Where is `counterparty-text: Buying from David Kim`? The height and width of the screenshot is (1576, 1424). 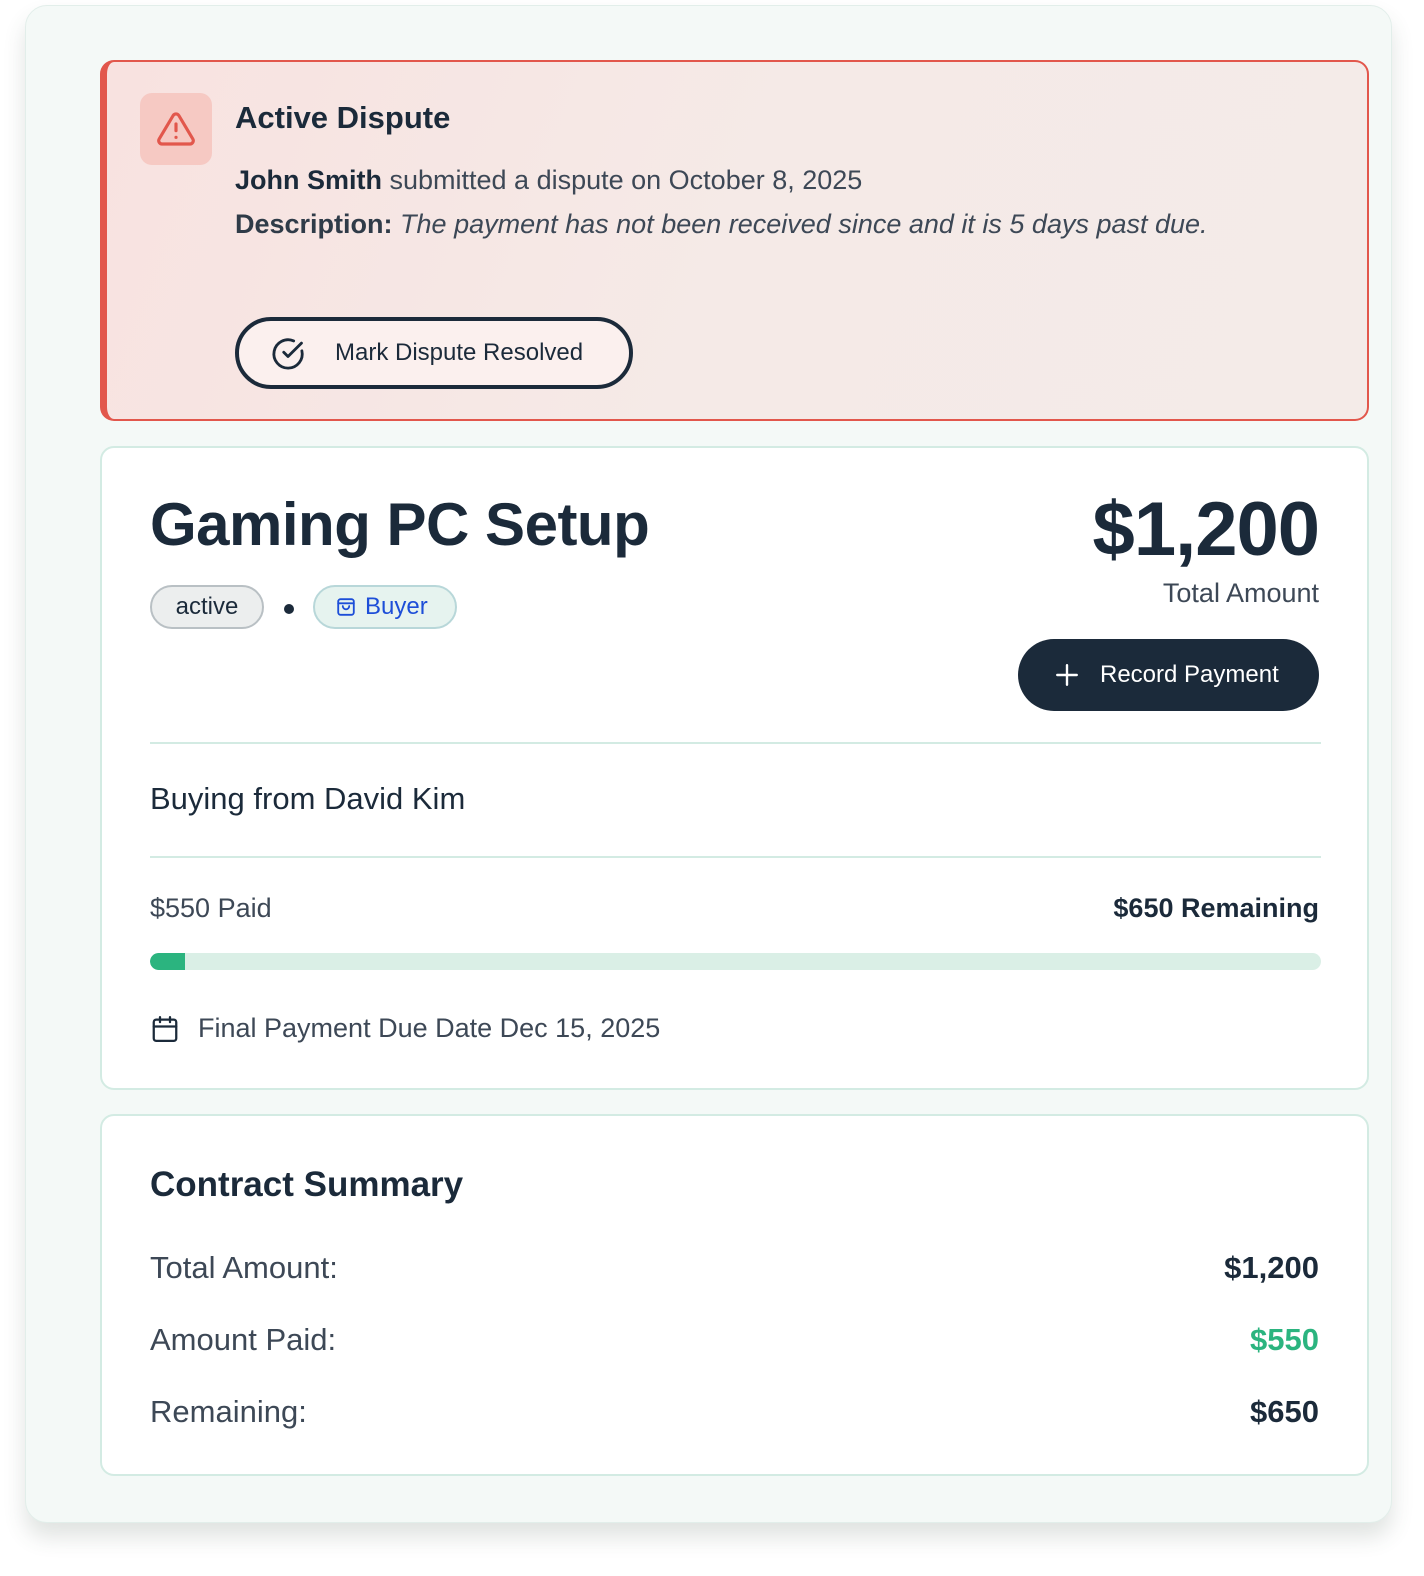 counterparty-text: Buying from David Kim is located at coordinates (308, 798).